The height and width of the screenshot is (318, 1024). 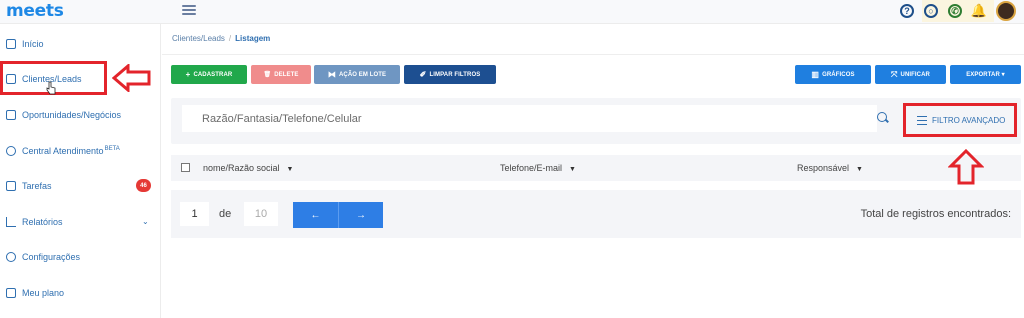 I want to click on unificar-button: ⤧ UNIFICAR, so click(x=910, y=74).